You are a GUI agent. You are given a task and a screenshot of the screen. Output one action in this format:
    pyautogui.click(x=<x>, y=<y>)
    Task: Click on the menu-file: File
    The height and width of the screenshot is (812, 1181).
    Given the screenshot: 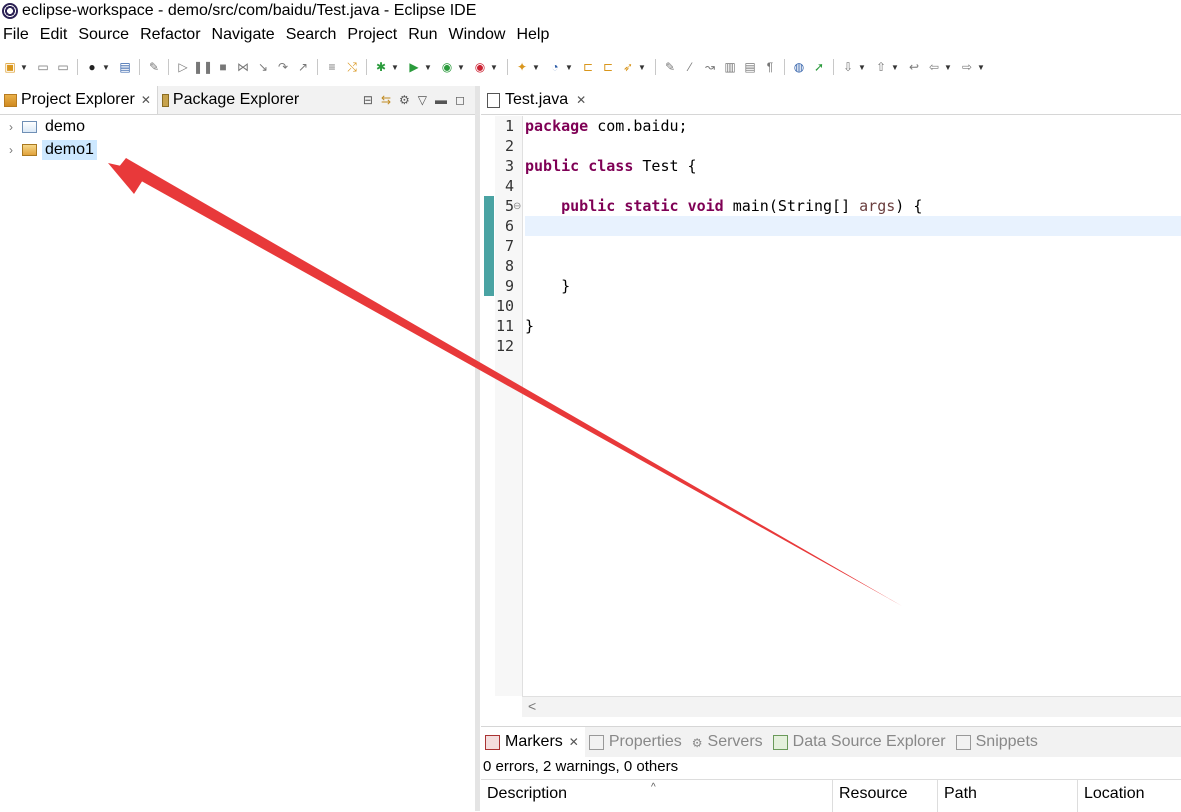 What is the action you would take?
    pyautogui.click(x=18, y=35)
    